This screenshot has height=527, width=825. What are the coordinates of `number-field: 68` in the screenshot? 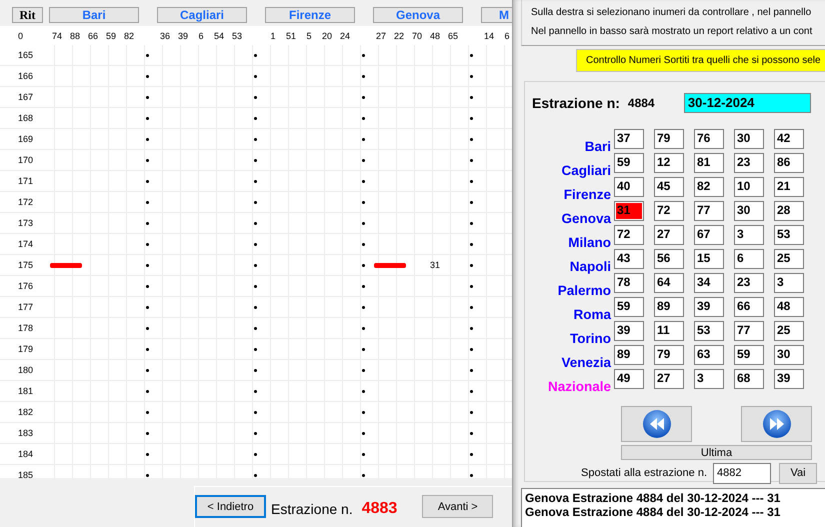 It's located at (749, 379).